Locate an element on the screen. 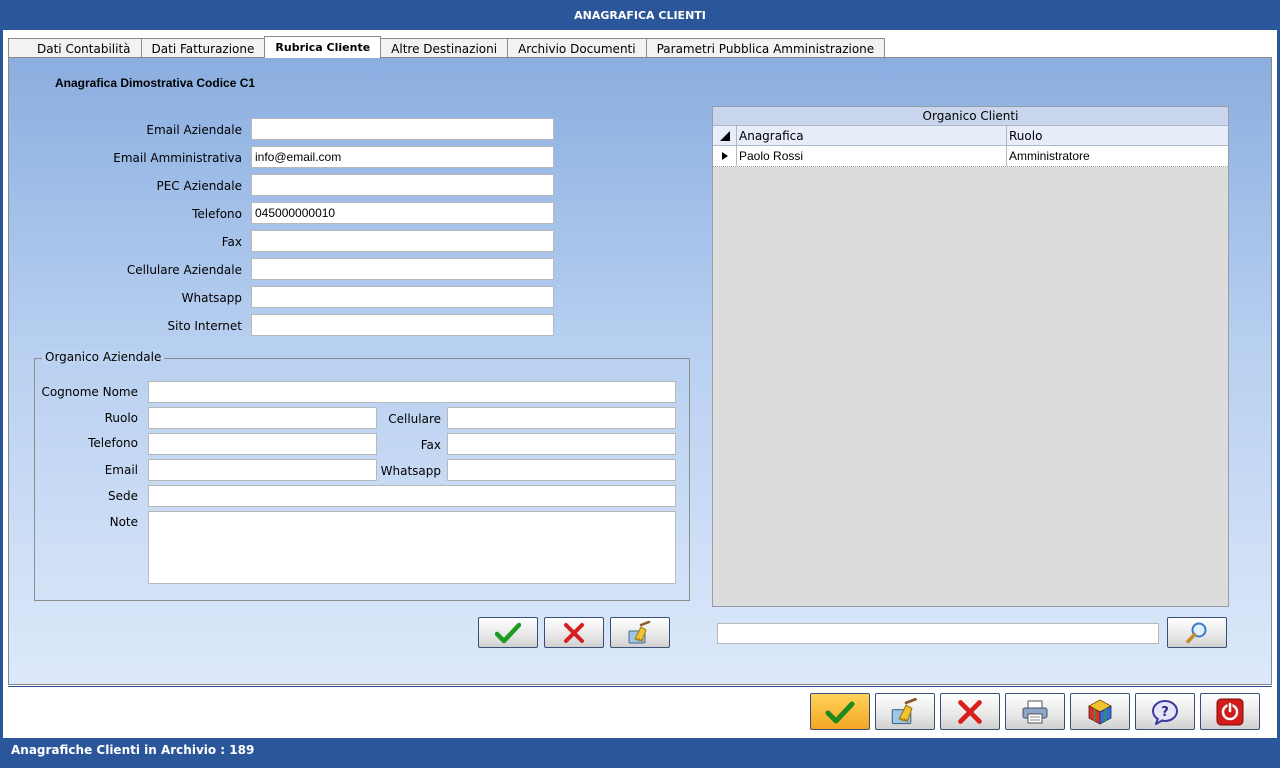 The height and width of the screenshot is (768, 1280). org-fax-label: Fax is located at coordinates (430, 445).